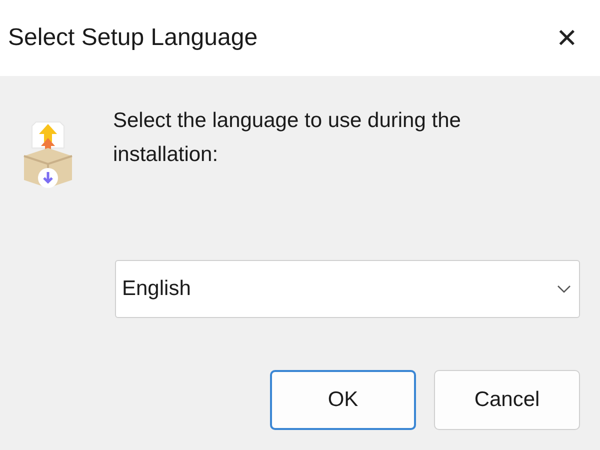  What do you see at coordinates (343, 400) in the screenshot?
I see `dialog-button: OK` at bounding box center [343, 400].